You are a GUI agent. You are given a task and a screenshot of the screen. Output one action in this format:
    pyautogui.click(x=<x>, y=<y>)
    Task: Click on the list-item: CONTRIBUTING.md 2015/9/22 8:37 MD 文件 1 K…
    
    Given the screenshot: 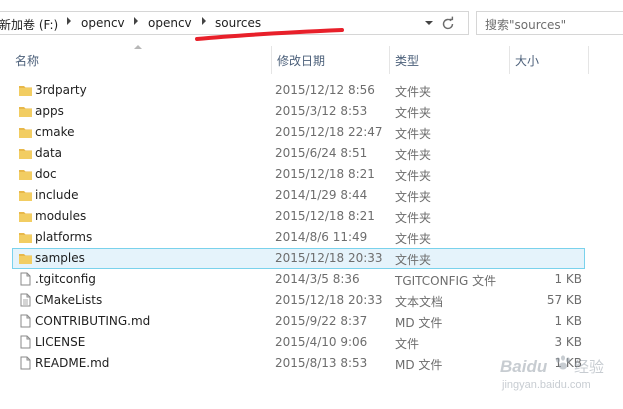 What is the action you would take?
    pyautogui.click(x=298, y=321)
    